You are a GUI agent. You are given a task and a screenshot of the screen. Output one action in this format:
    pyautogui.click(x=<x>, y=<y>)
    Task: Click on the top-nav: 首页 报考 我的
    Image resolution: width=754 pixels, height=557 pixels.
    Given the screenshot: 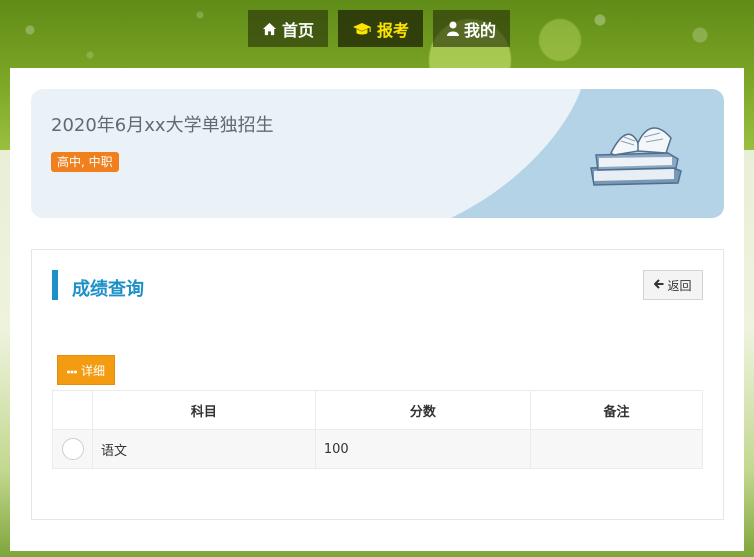 What is the action you would take?
    pyautogui.click(x=379, y=28)
    